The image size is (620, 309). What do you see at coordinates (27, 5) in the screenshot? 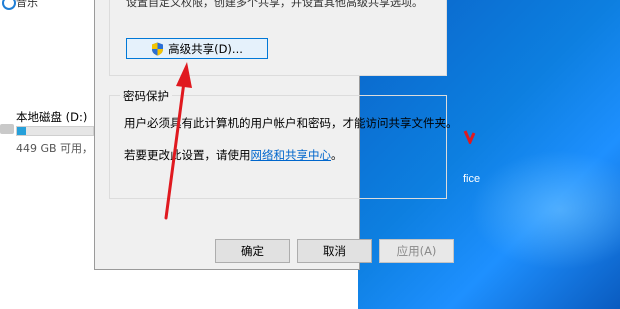
I see `music-folder-label: 音乐` at bounding box center [27, 5].